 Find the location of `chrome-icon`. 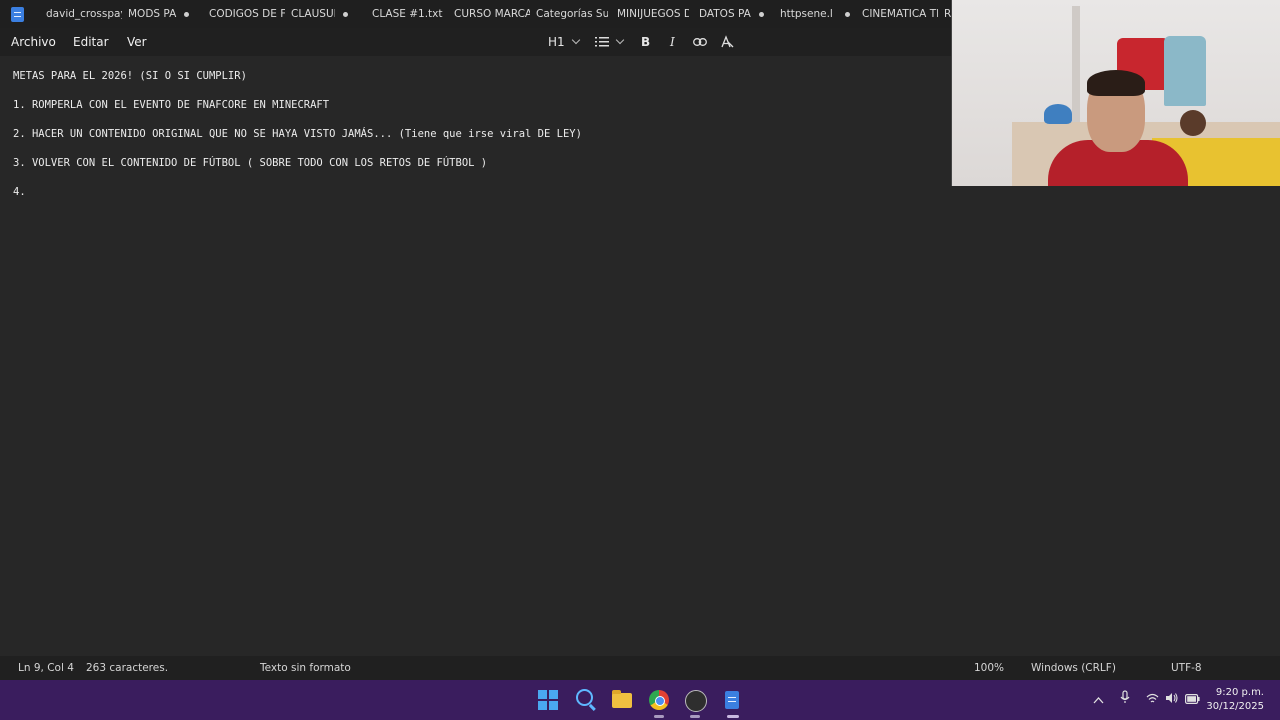

chrome-icon is located at coordinates (659, 700).